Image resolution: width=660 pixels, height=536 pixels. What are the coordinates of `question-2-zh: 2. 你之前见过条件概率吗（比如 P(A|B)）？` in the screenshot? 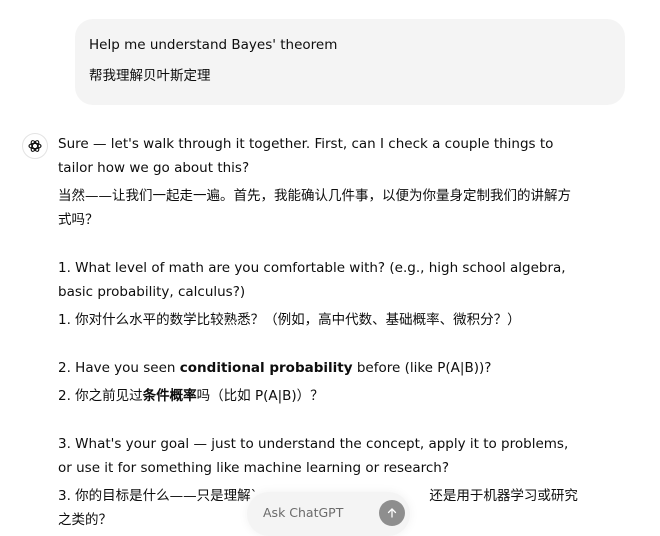 It's located at (191, 396).